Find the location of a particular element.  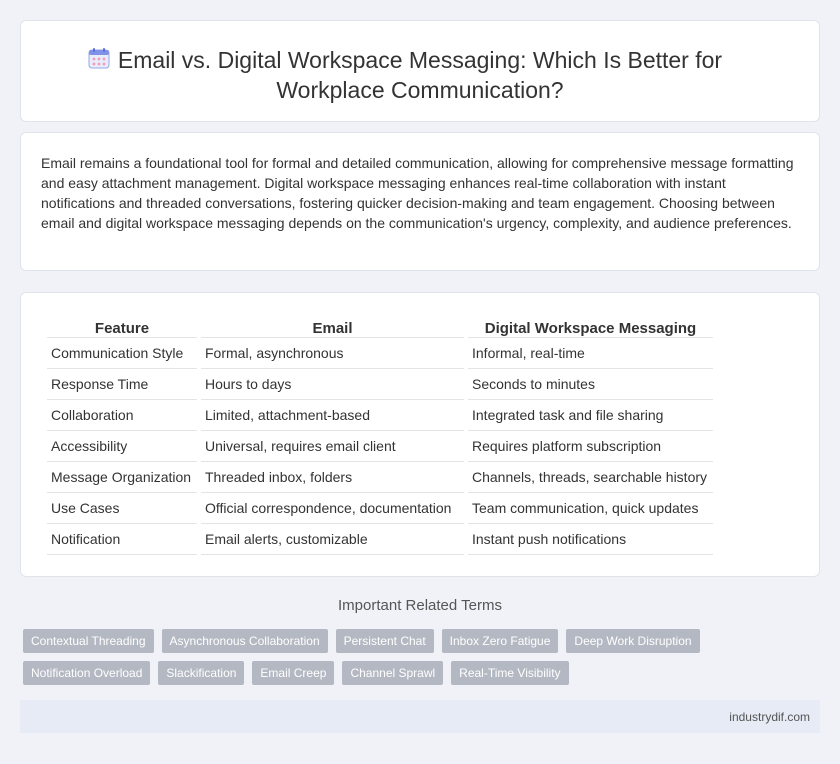

table-cell: Email alerts, customizable is located at coordinates (332, 539).